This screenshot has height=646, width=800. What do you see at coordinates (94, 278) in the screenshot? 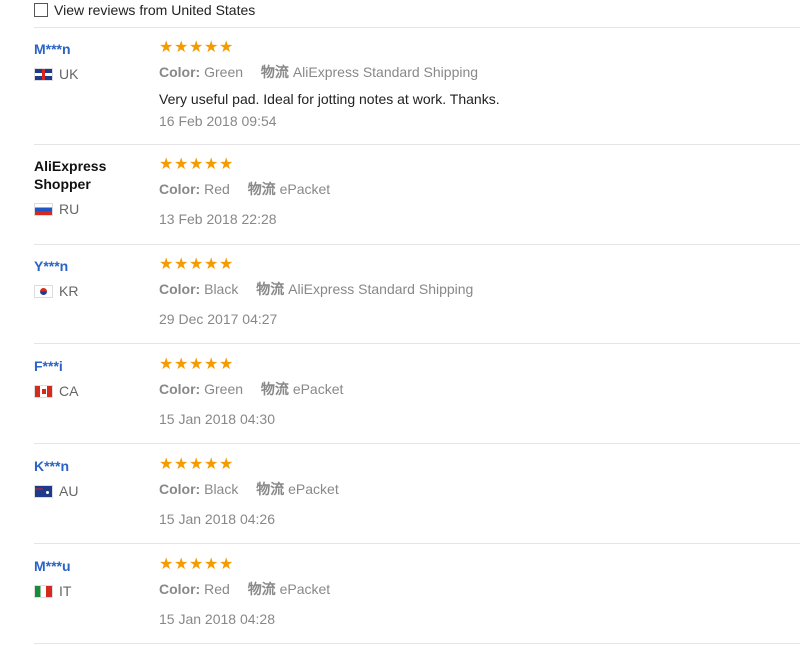
I see `reviewer-info: Y***n KR` at bounding box center [94, 278].